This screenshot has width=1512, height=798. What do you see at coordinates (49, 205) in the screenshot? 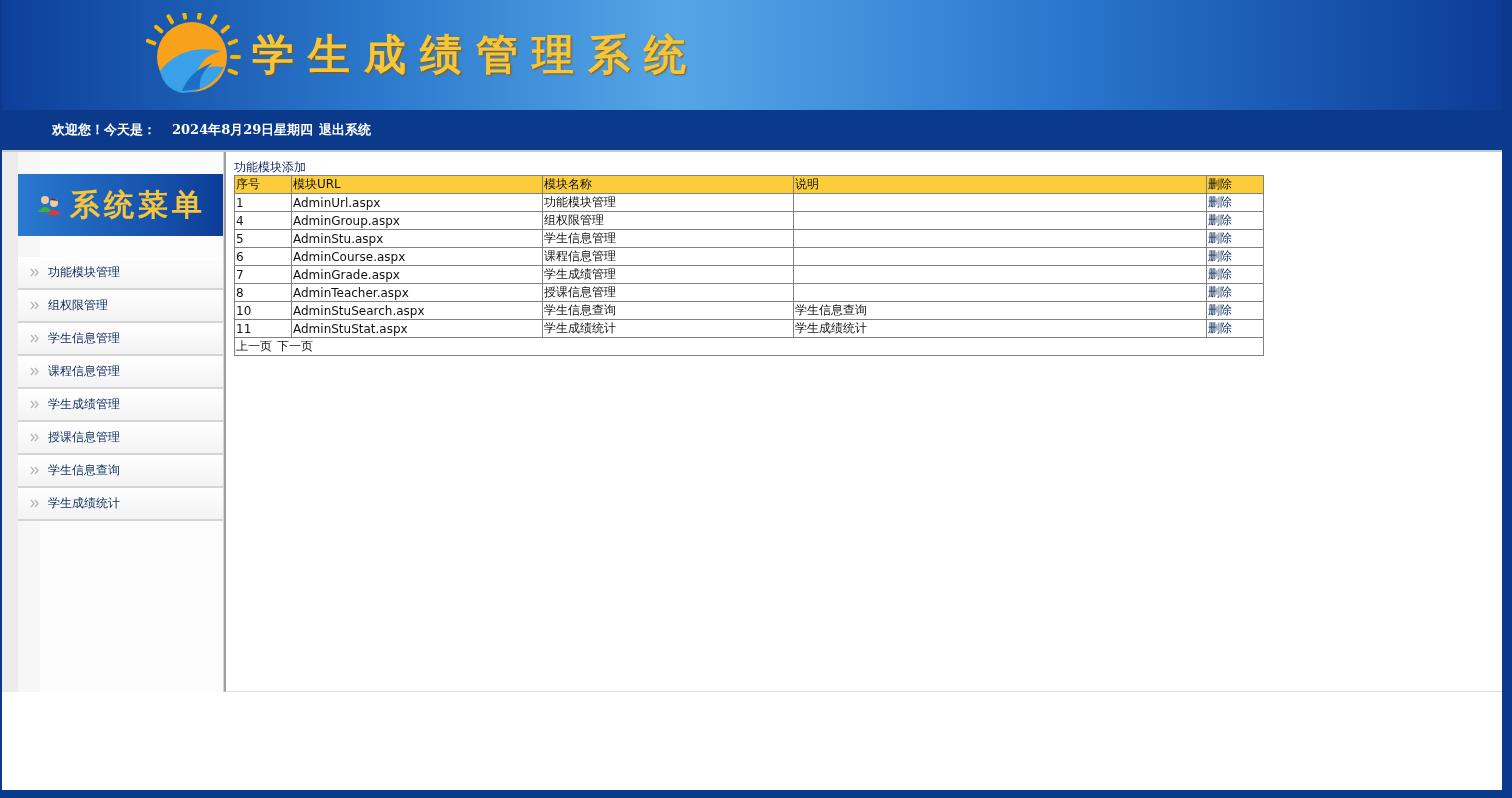
I see `users-icon` at bounding box center [49, 205].